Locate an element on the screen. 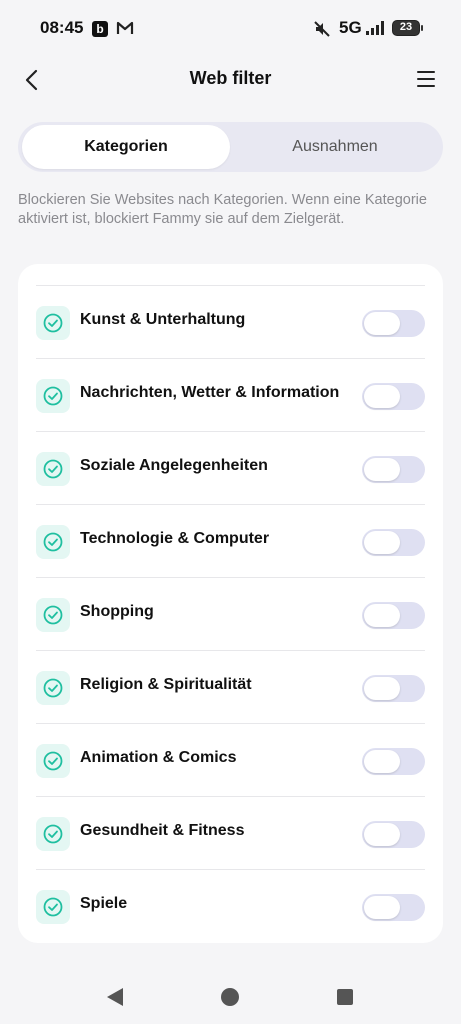  category-label: Animation & Comics is located at coordinates (158, 757).